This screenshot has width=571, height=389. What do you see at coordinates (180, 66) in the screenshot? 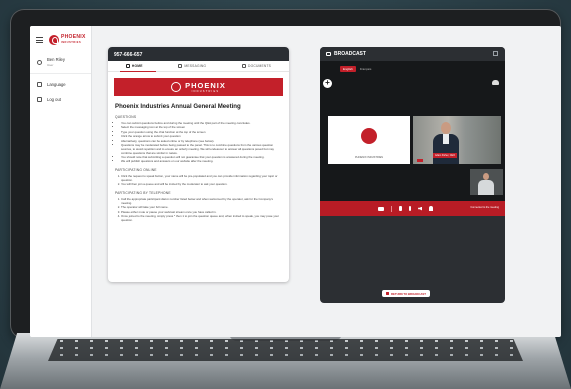
I see `chat-icon` at bounding box center [180, 66].